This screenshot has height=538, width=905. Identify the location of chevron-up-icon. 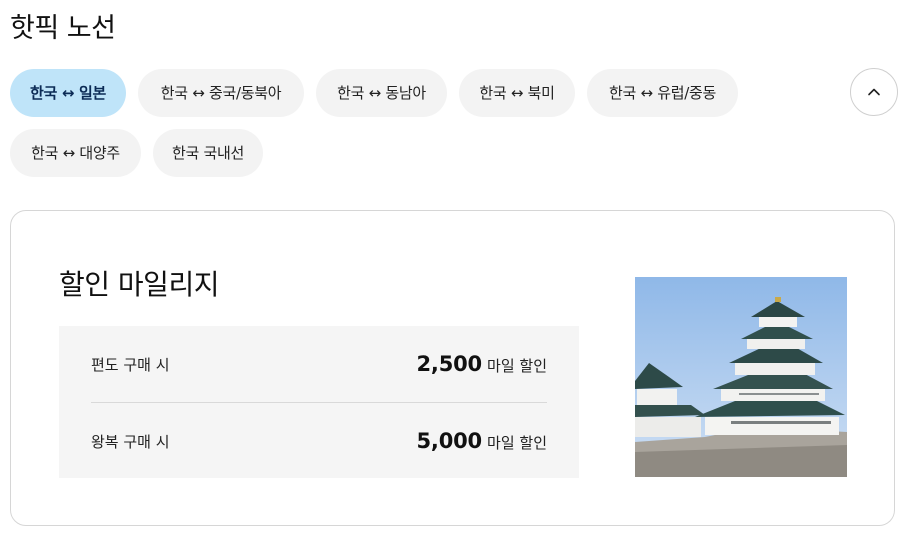
(874, 92).